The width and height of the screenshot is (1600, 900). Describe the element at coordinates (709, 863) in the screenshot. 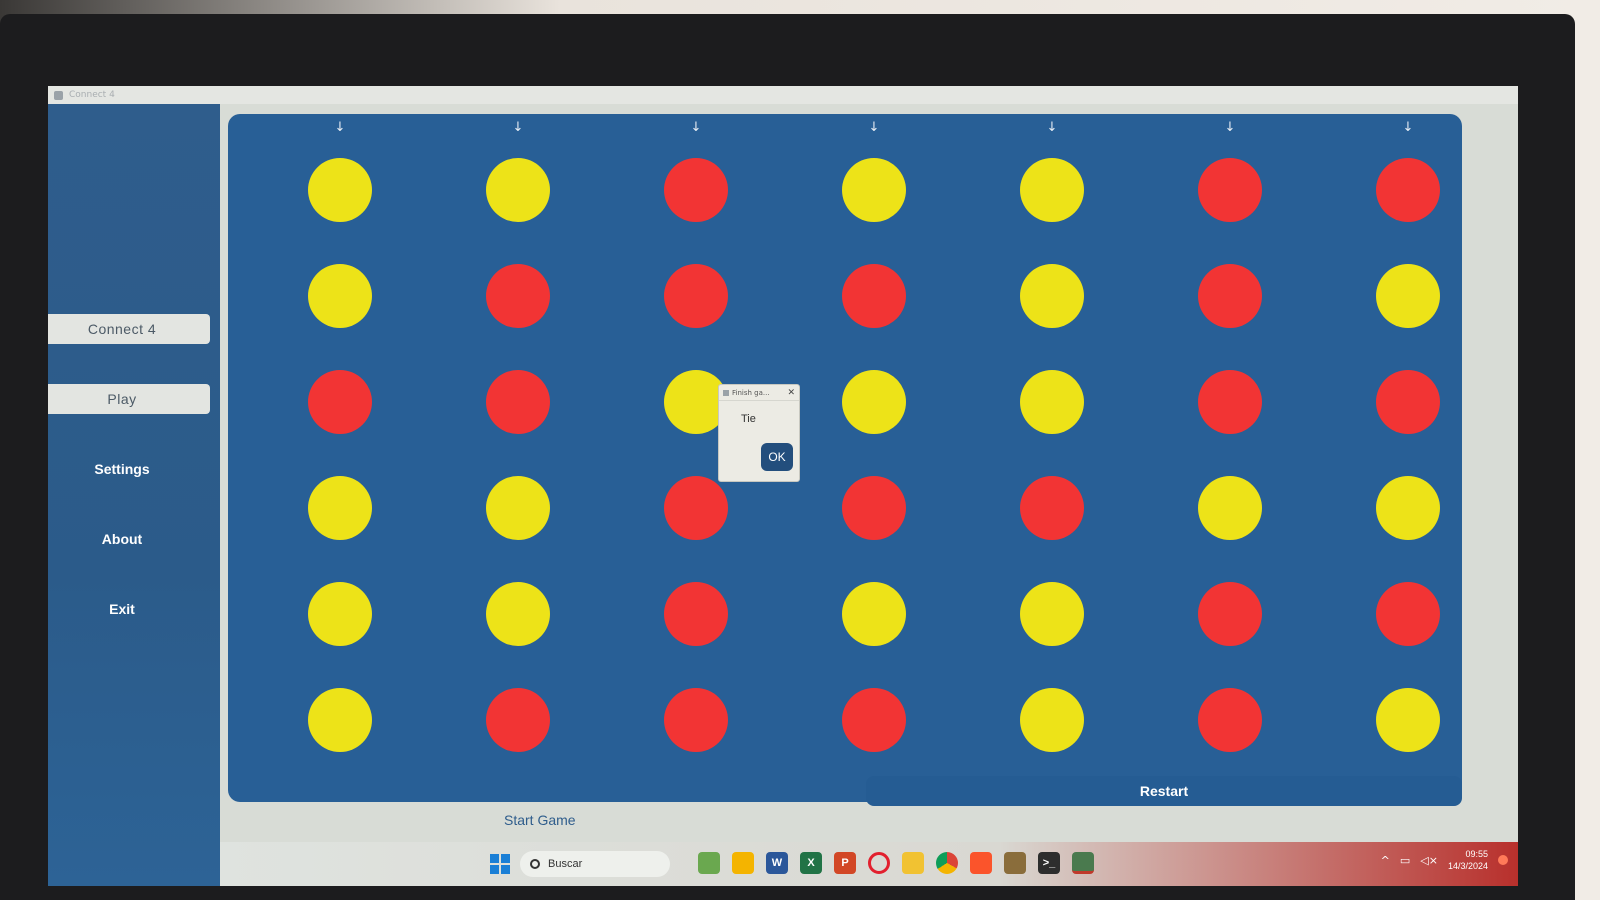

I see `widgets-icon` at that location.